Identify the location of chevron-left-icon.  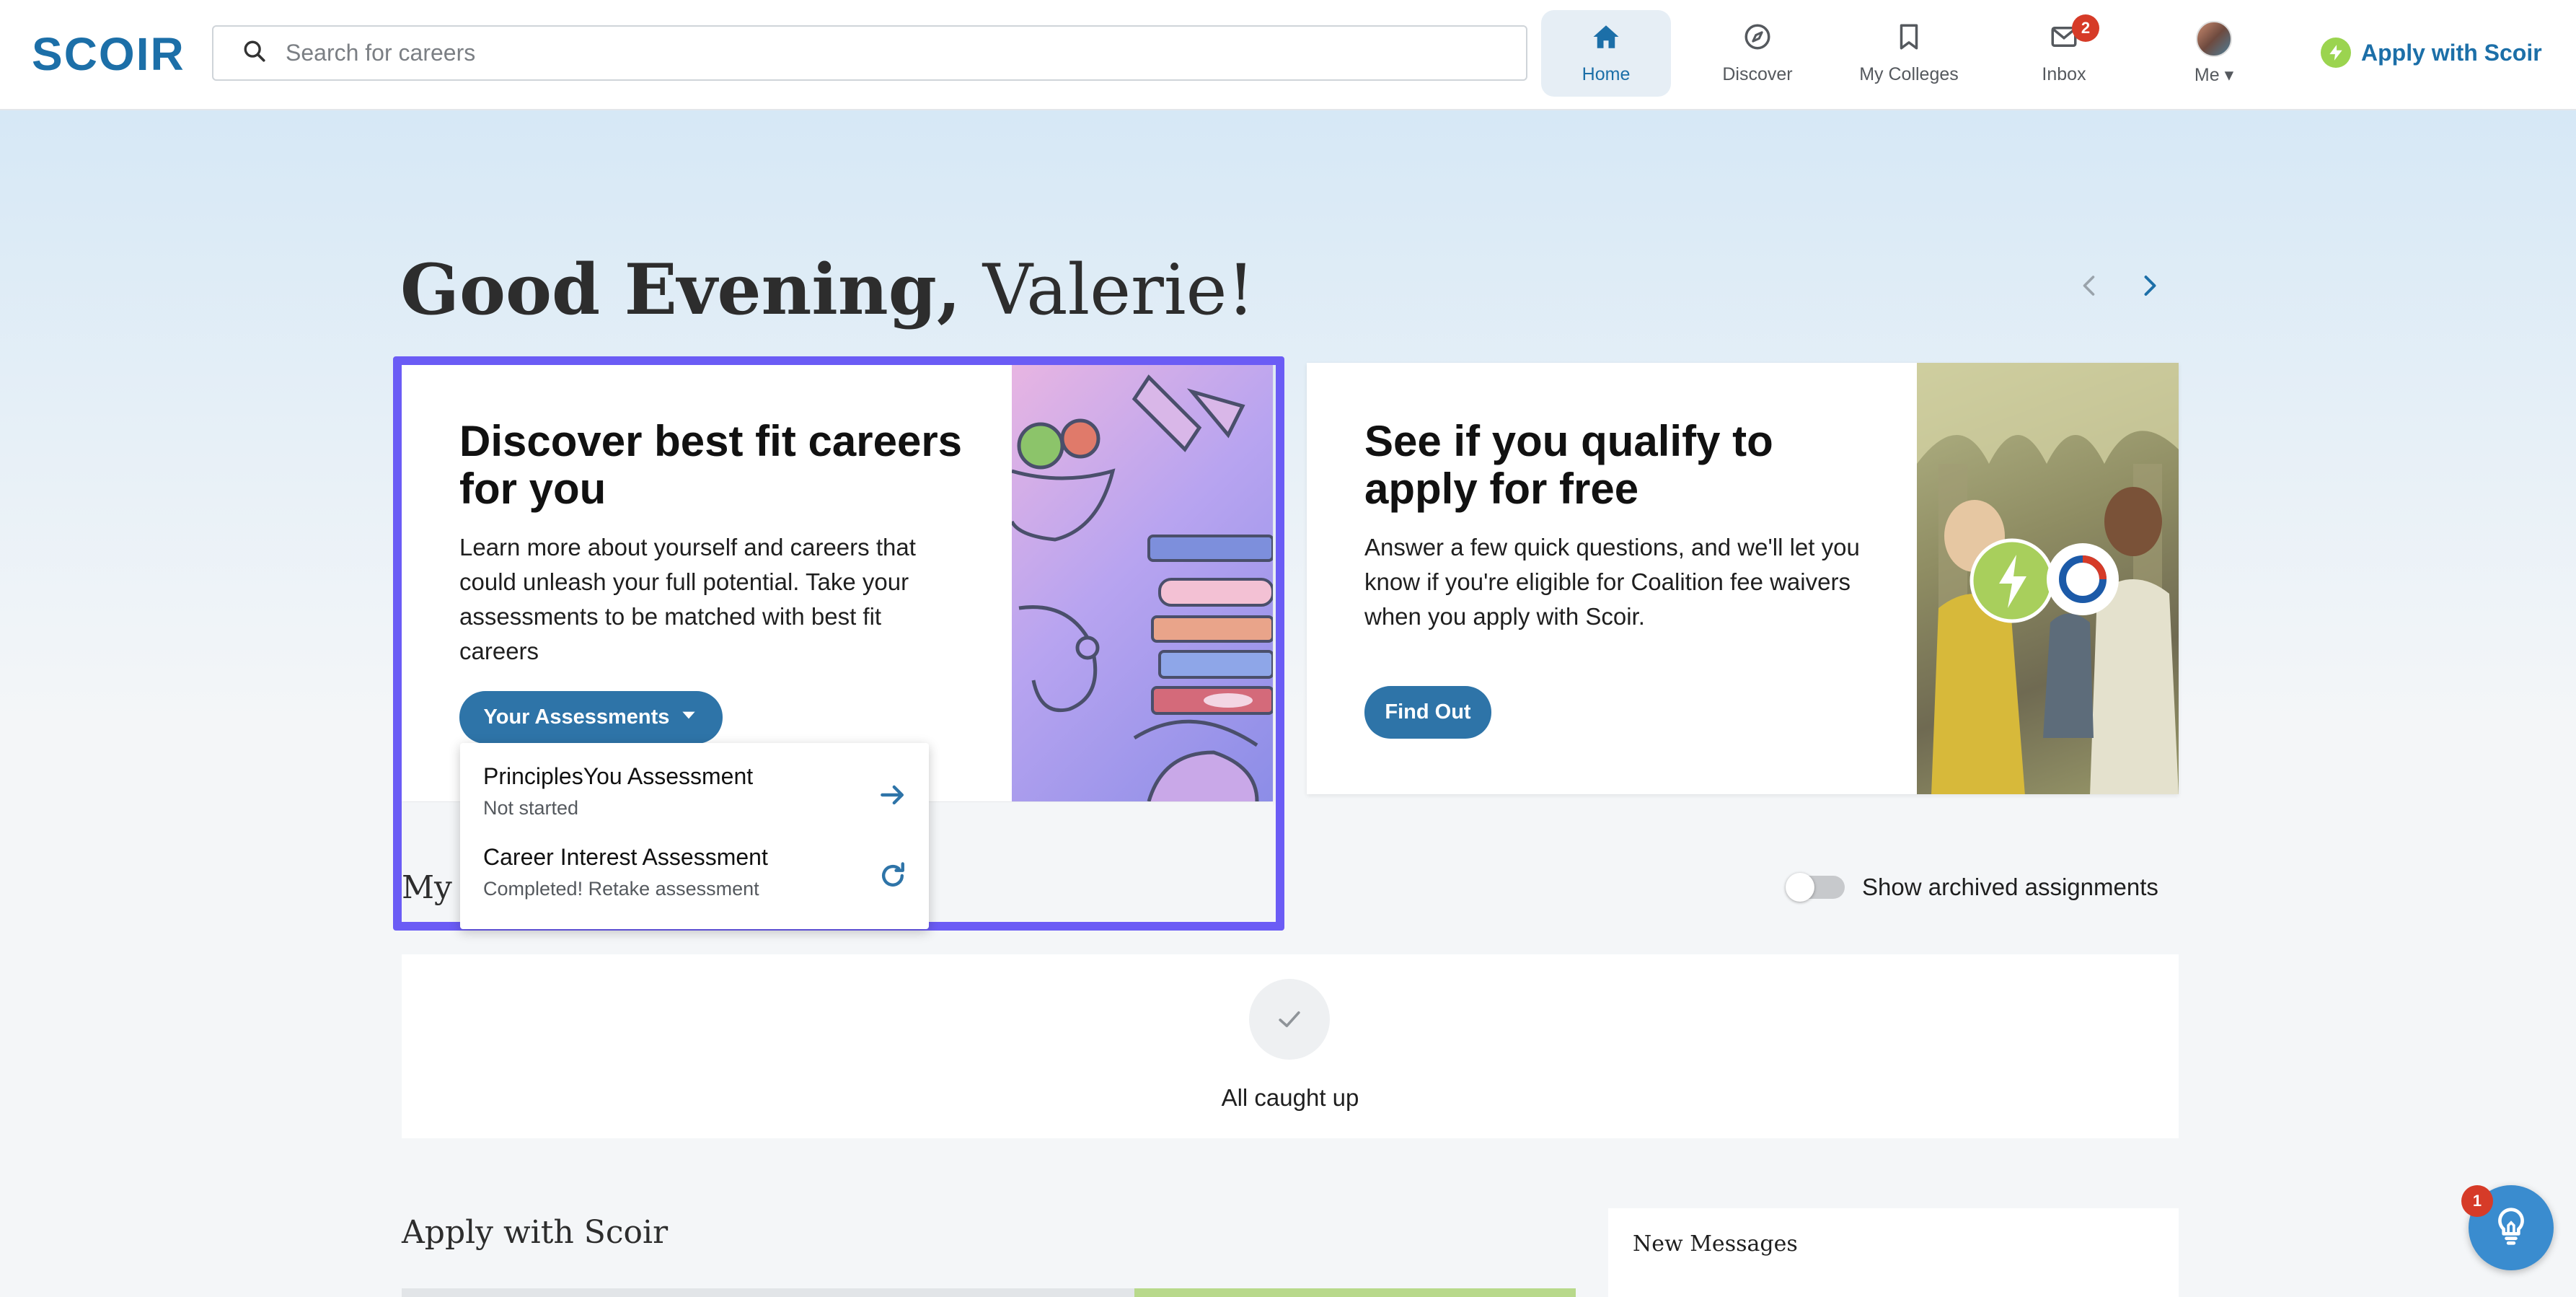
(2090, 287).